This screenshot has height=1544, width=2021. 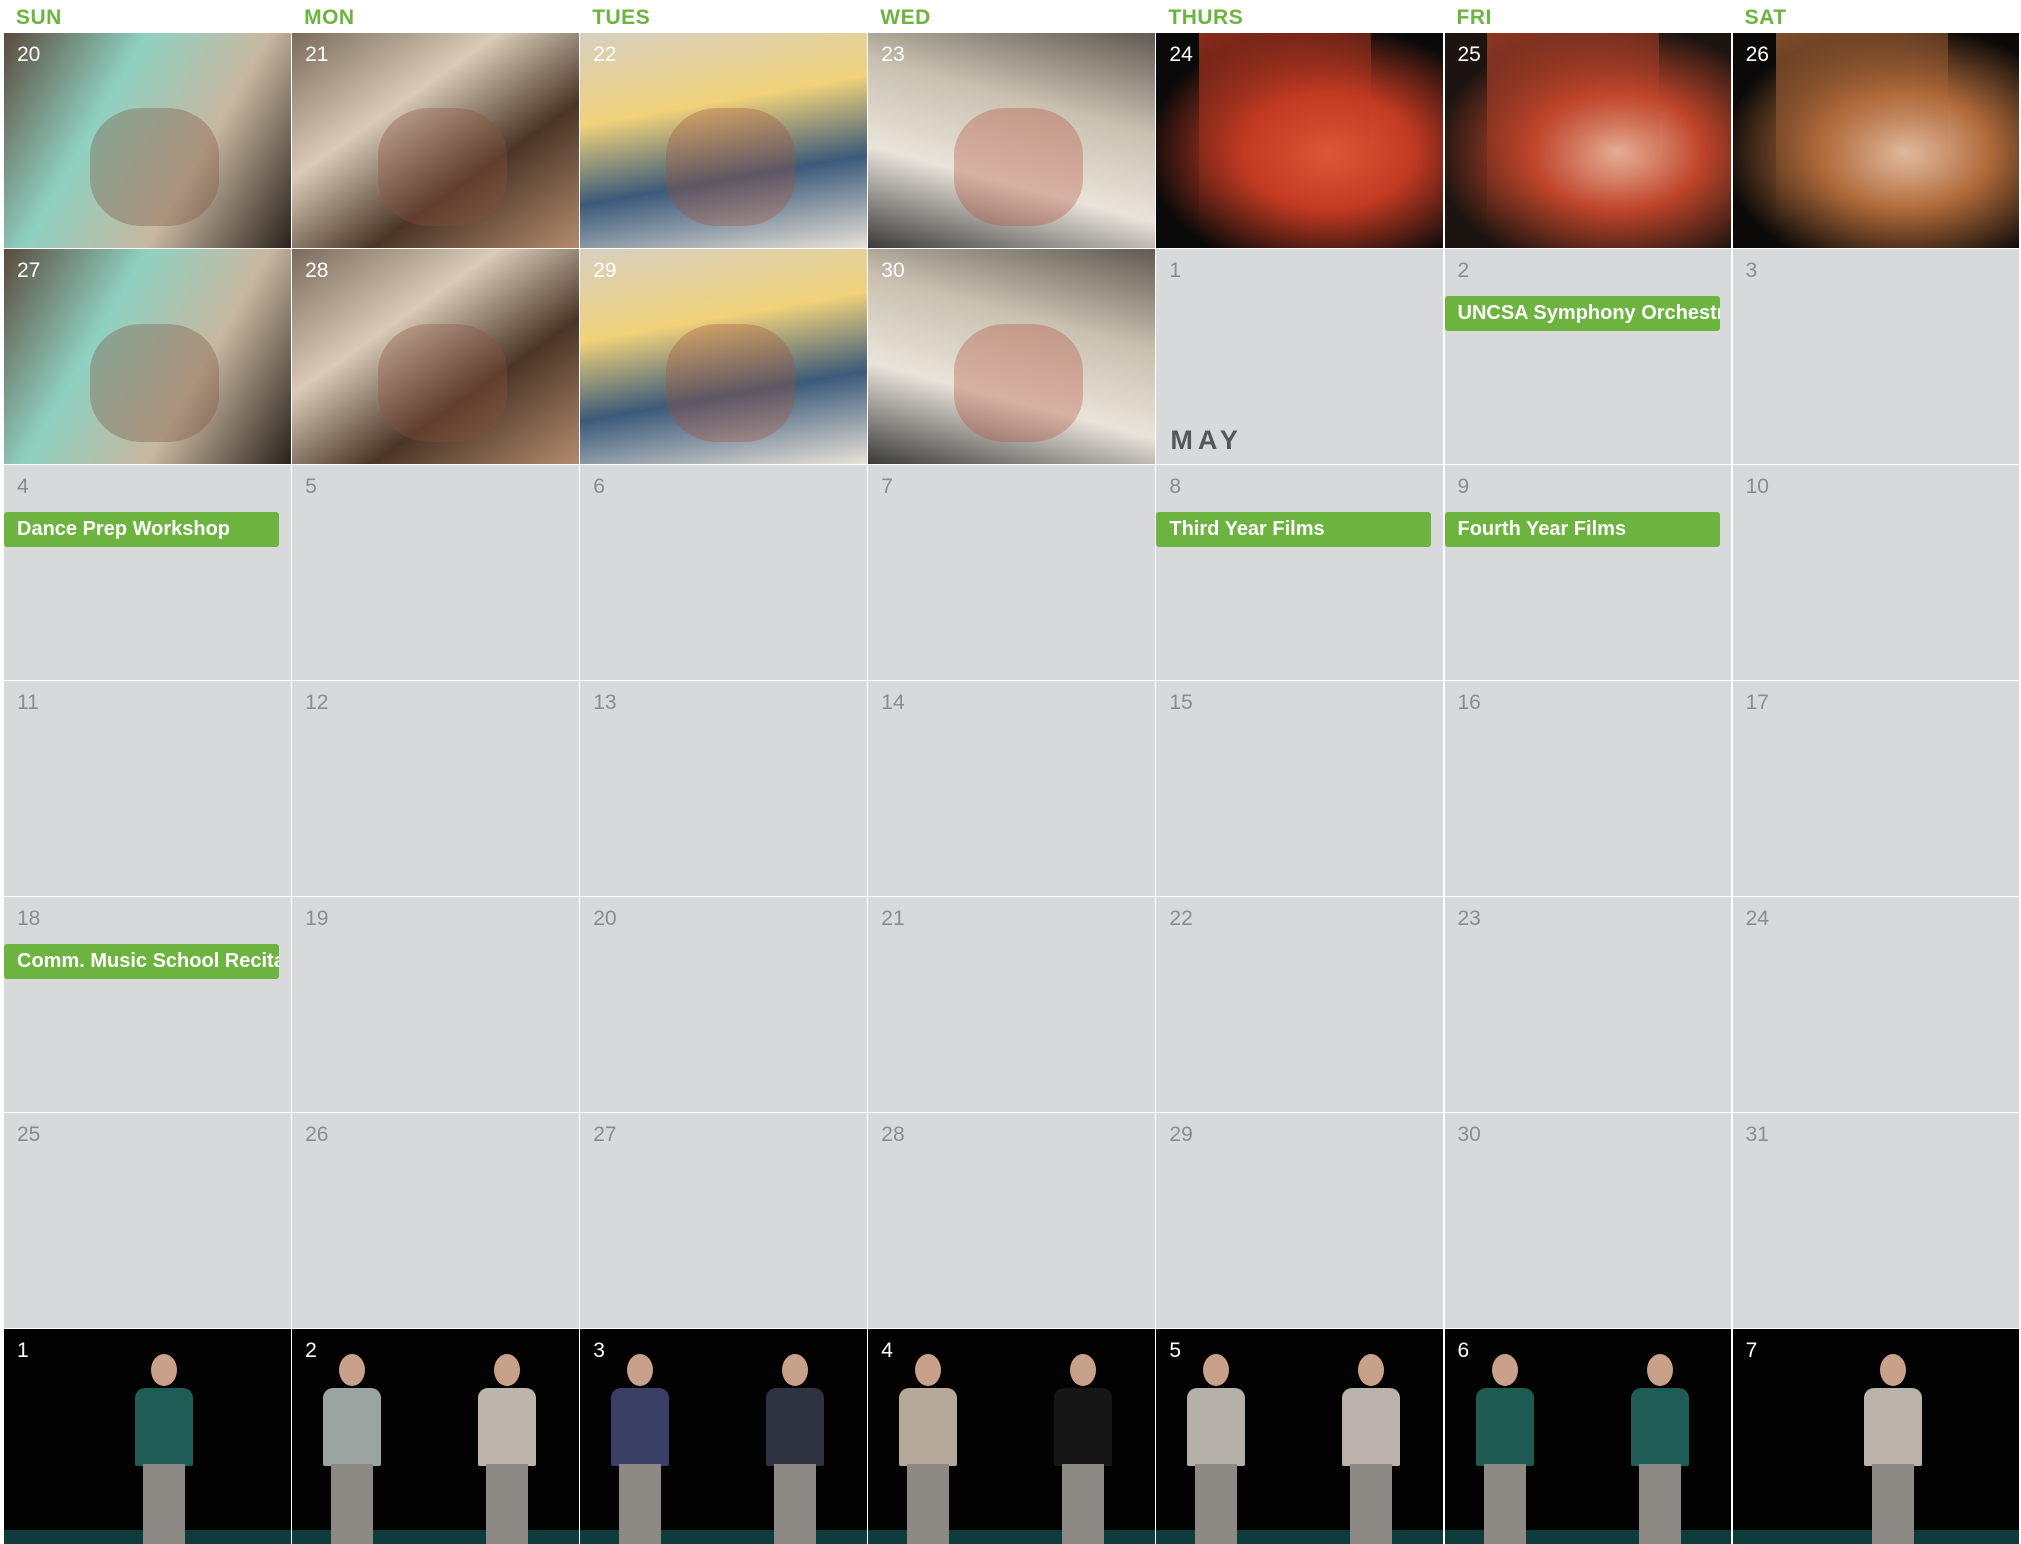 I want to click on day-cell: 10, so click(x=1876, y=572).